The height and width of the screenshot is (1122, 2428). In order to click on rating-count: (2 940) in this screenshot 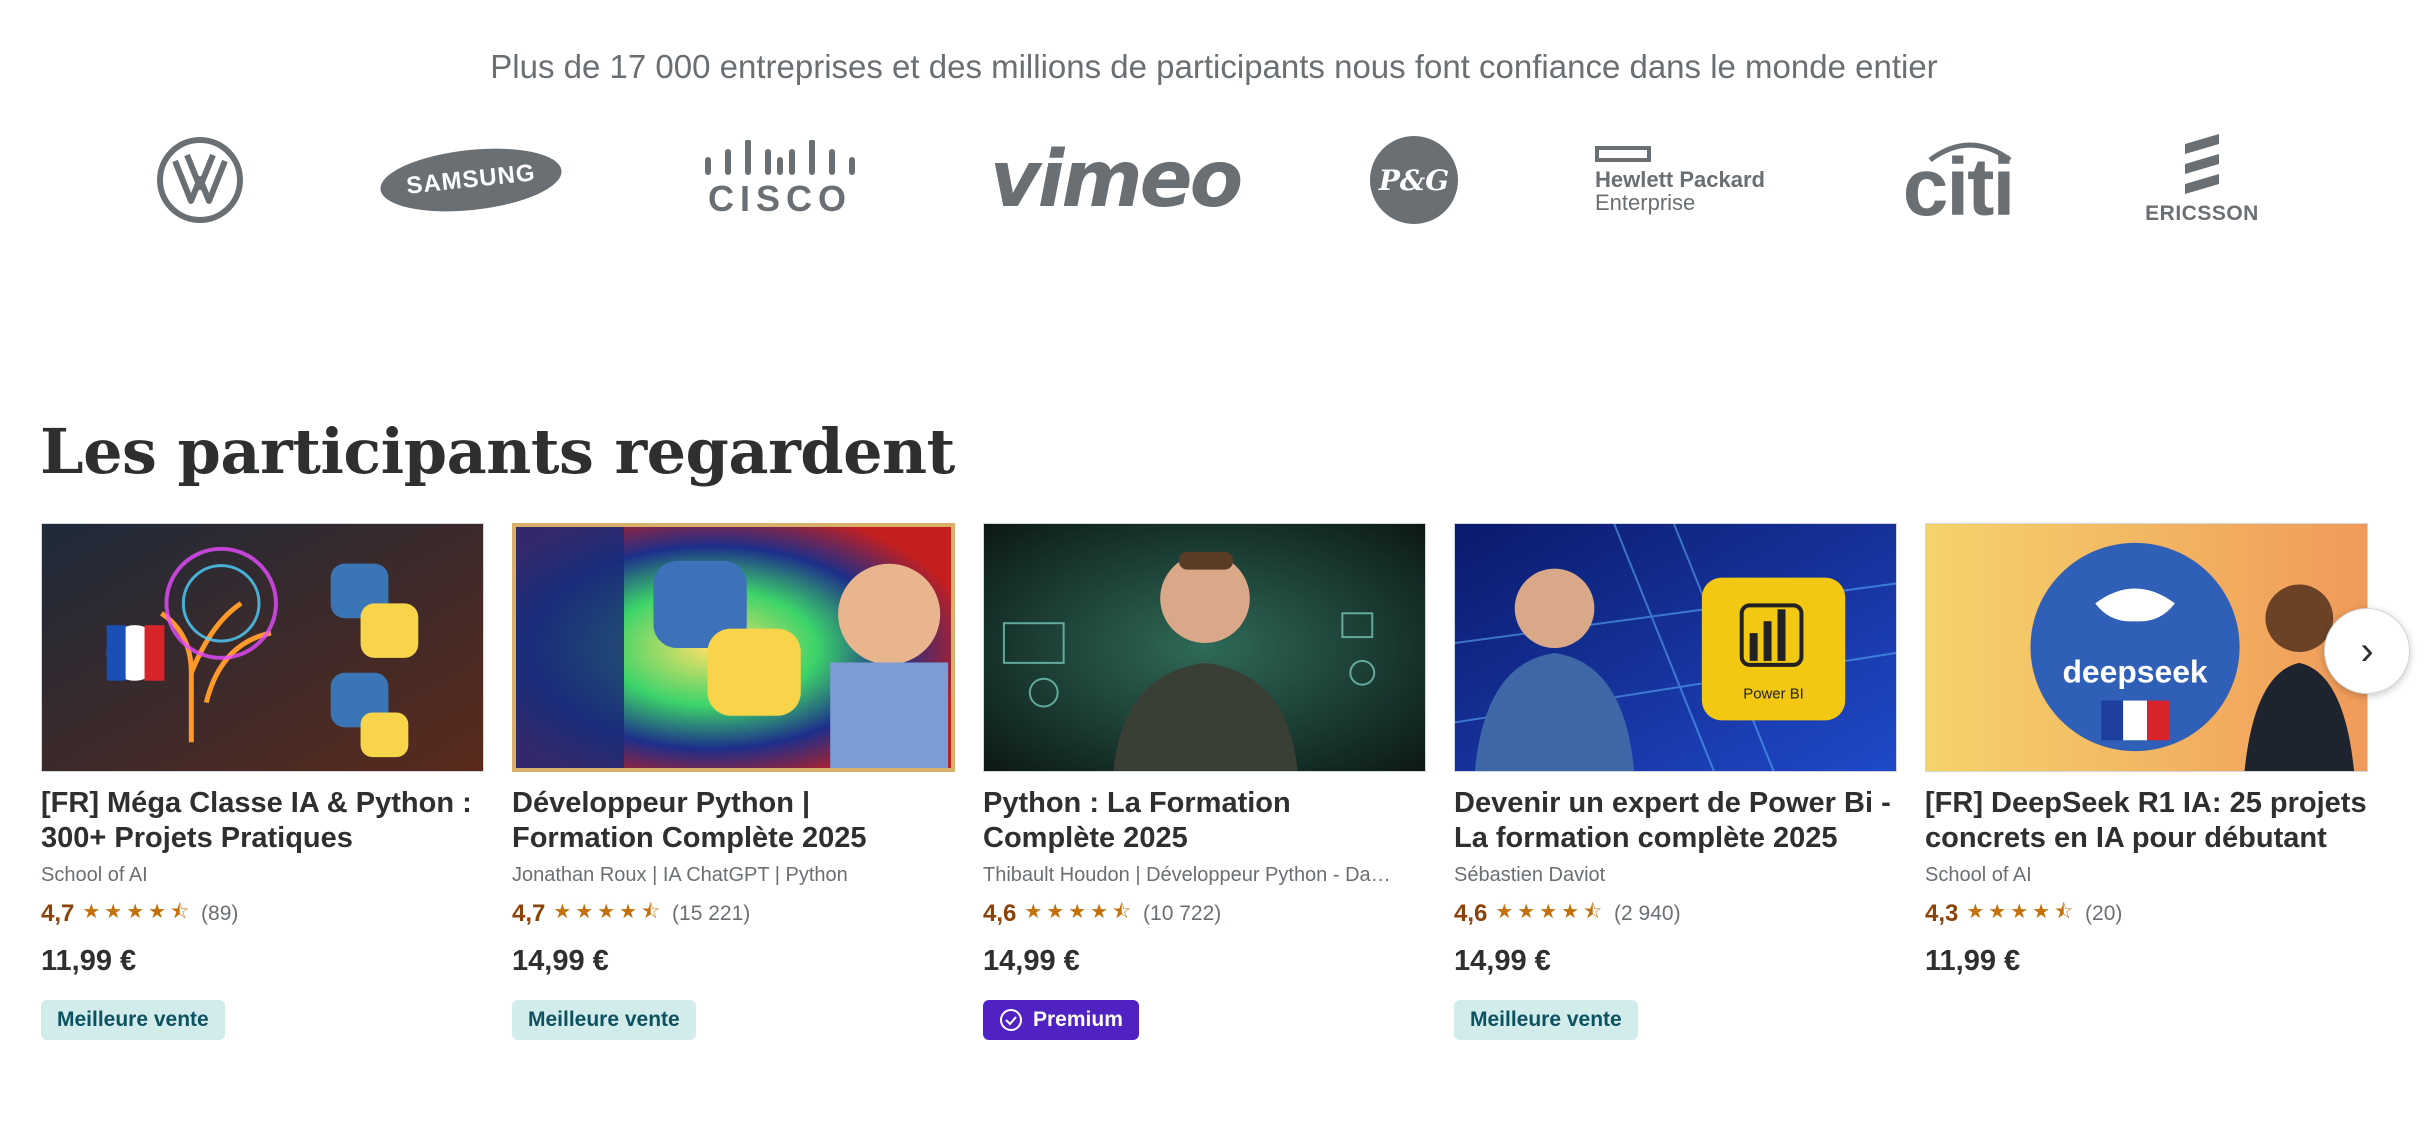, I will do `click(1647, 913)`.